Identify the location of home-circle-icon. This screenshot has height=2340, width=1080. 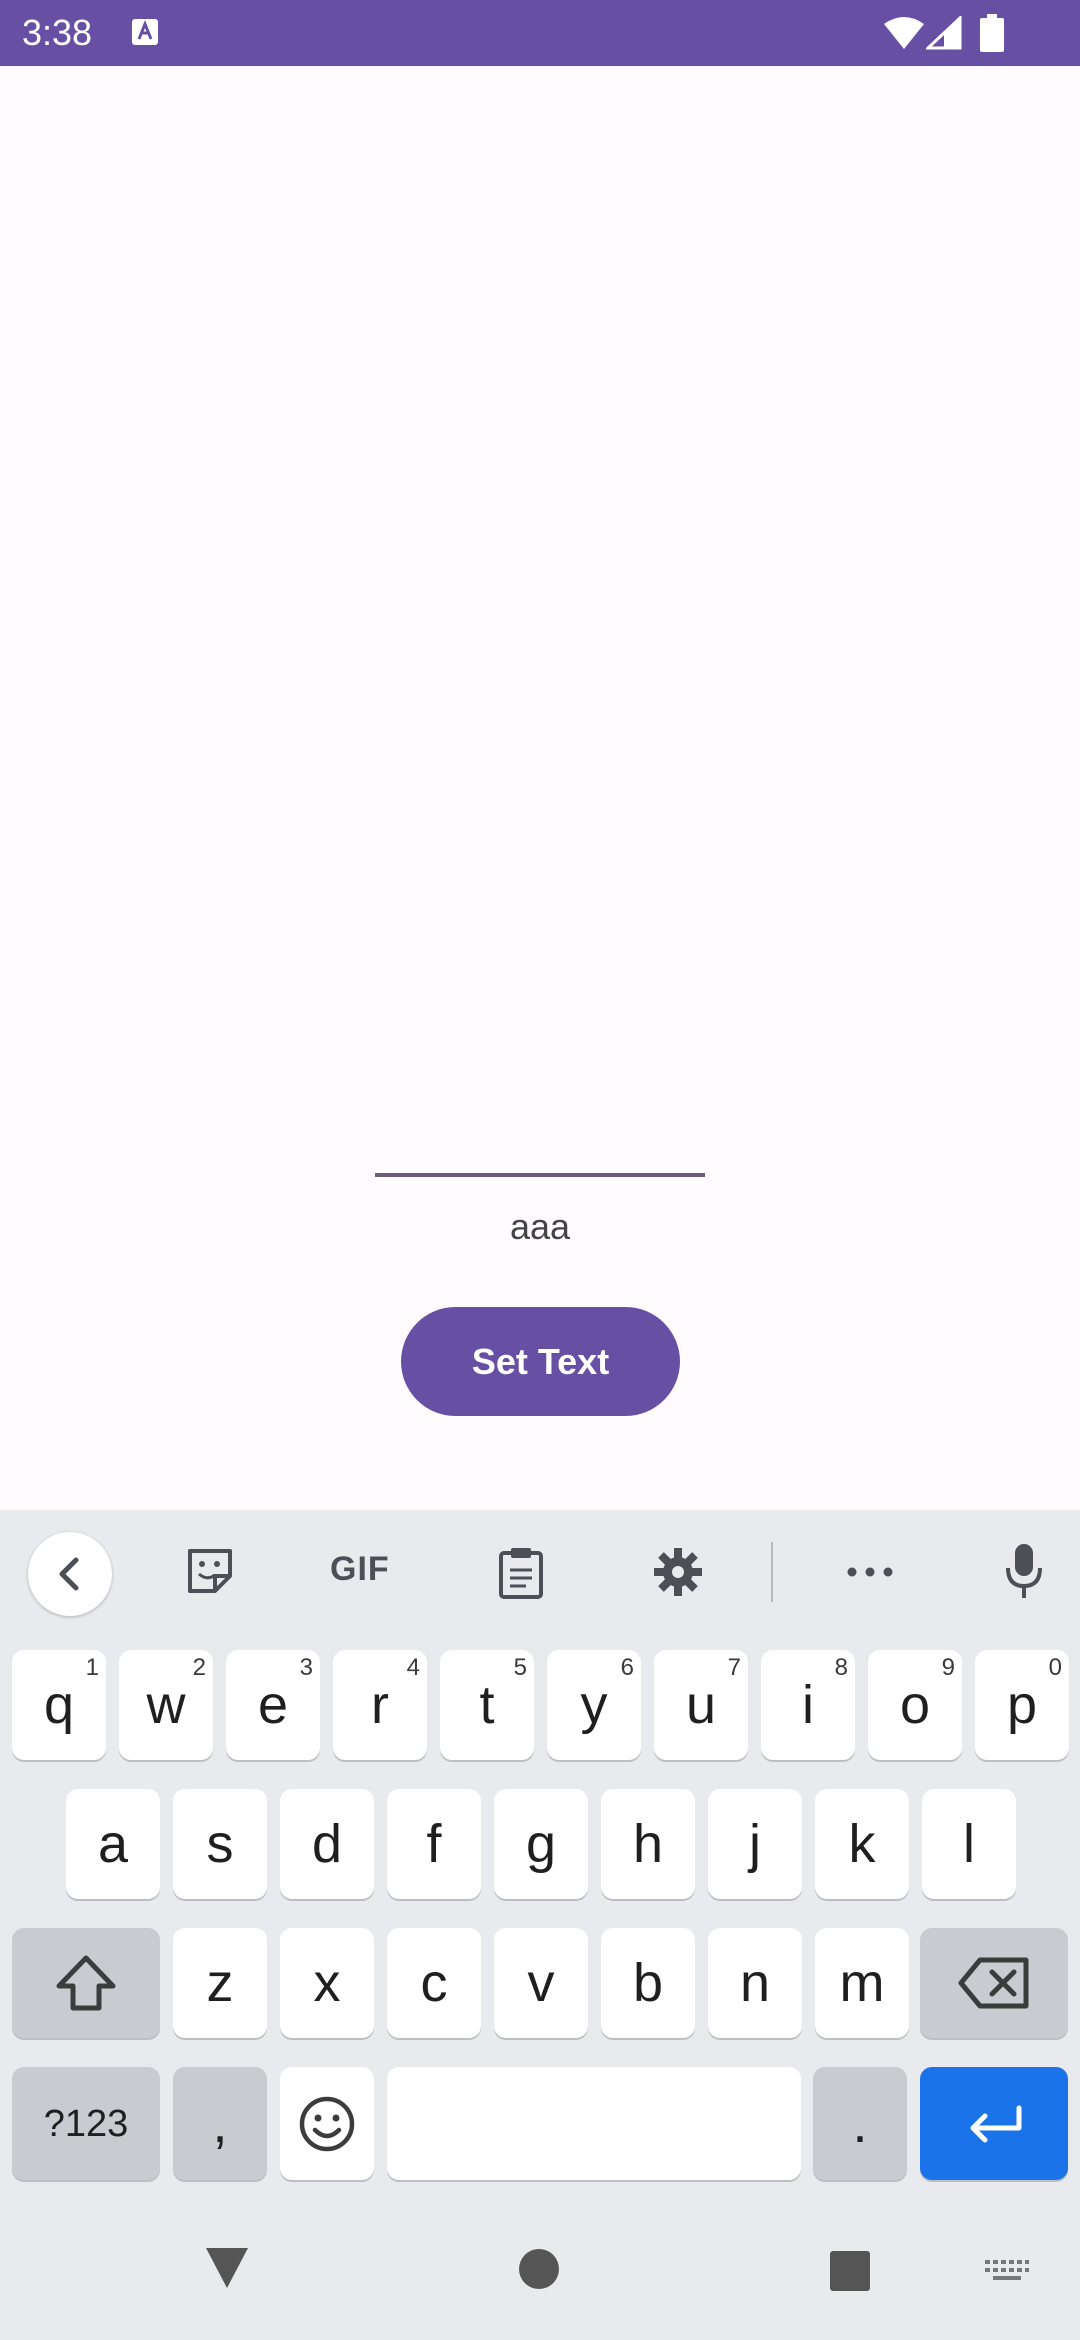
(539, 2269).